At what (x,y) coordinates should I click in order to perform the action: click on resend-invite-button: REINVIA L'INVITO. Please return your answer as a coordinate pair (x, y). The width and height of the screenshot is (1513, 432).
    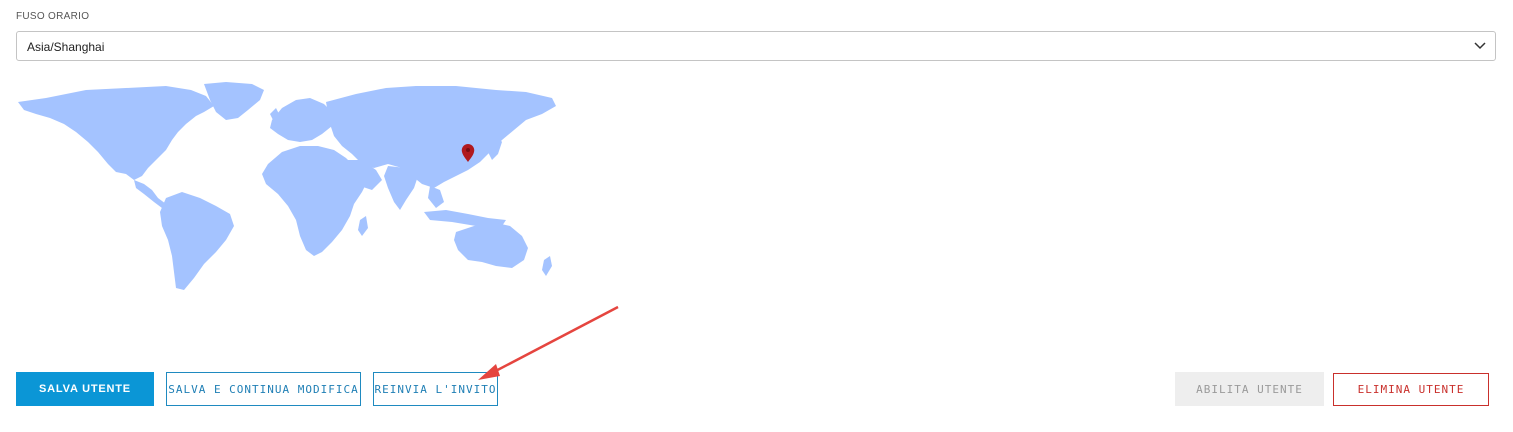
    Looking at the image, I should click on (435, 389).